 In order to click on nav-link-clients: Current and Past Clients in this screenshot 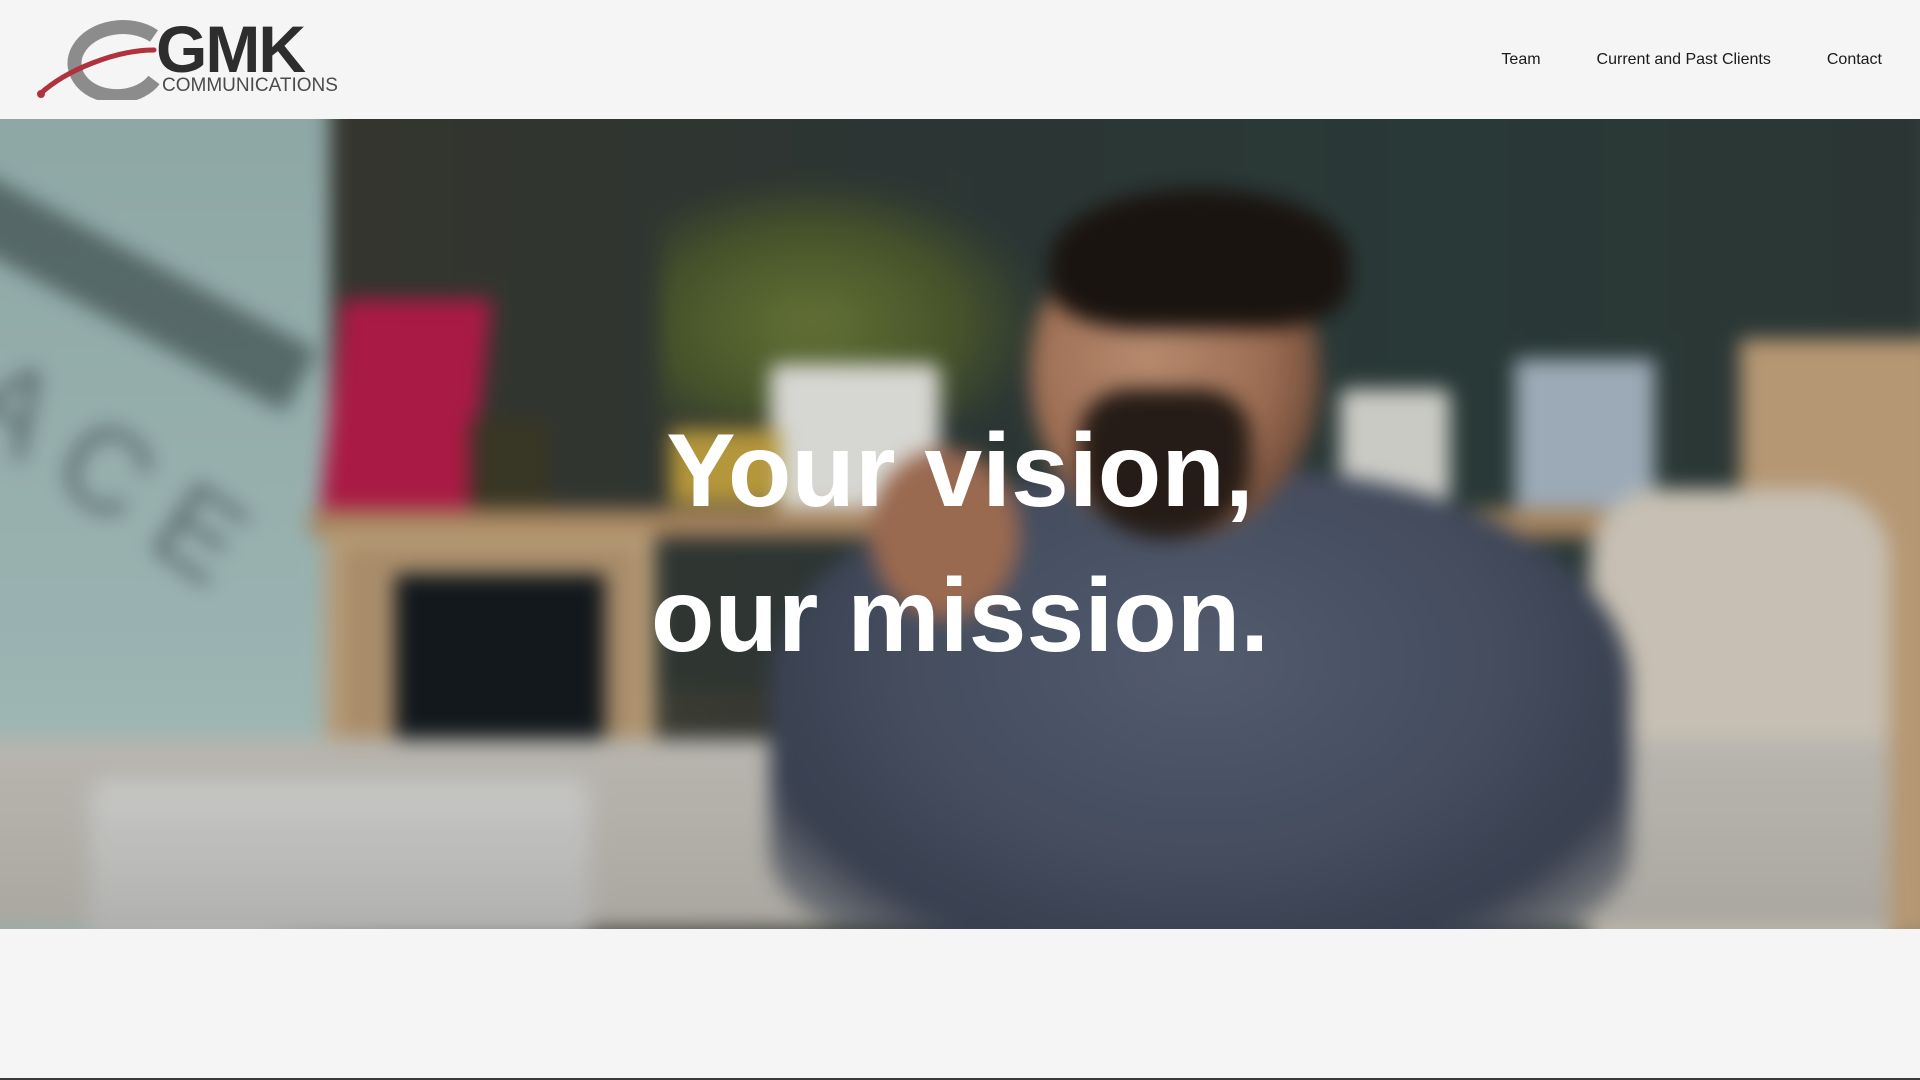, I will do `click(1684, 60)`.